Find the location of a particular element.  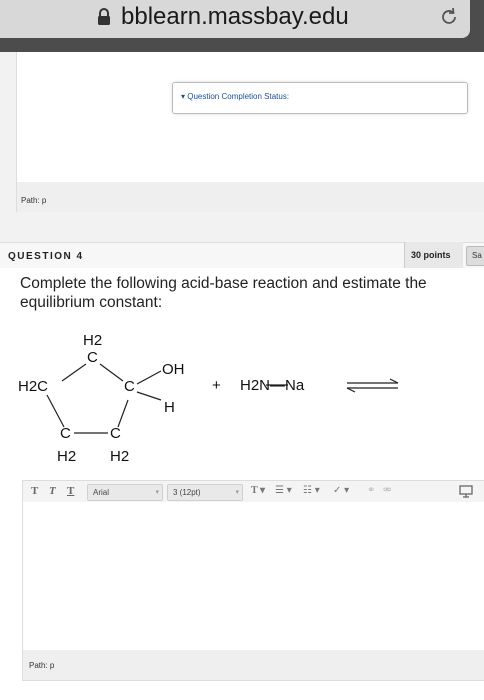

address-field: bblearn.massbay.edu is located at coordinates (235, 19).